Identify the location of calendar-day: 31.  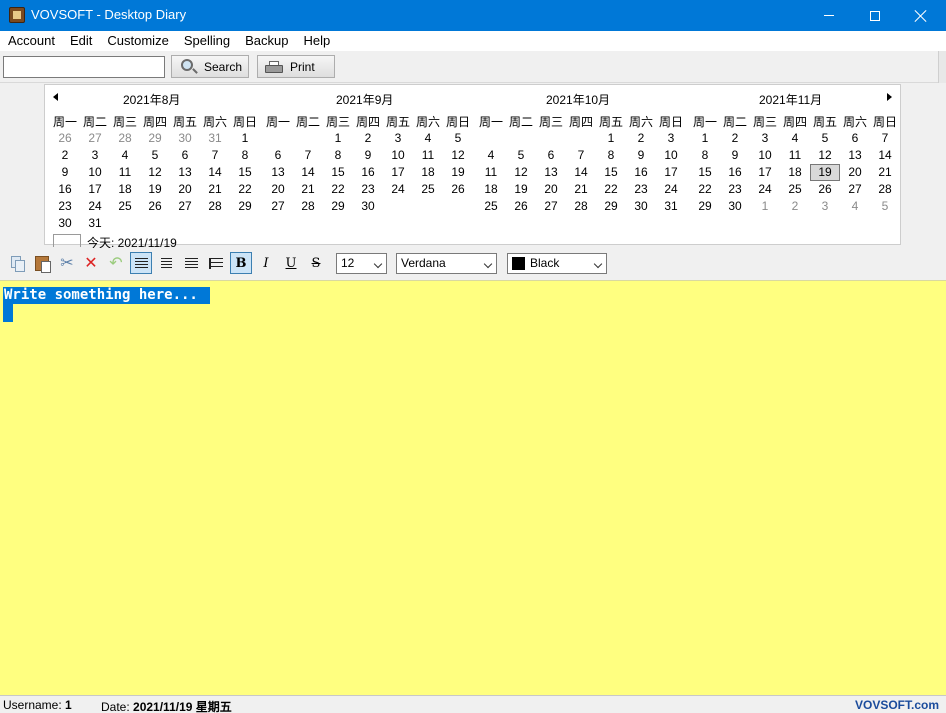
(215, 138).